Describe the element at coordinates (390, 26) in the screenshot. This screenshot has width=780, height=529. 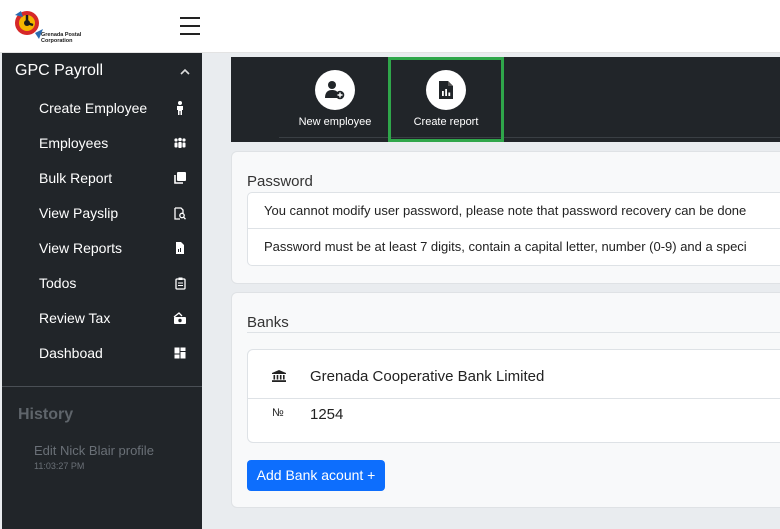
I see `top-header: Grenada Postal Corporation` at that location.